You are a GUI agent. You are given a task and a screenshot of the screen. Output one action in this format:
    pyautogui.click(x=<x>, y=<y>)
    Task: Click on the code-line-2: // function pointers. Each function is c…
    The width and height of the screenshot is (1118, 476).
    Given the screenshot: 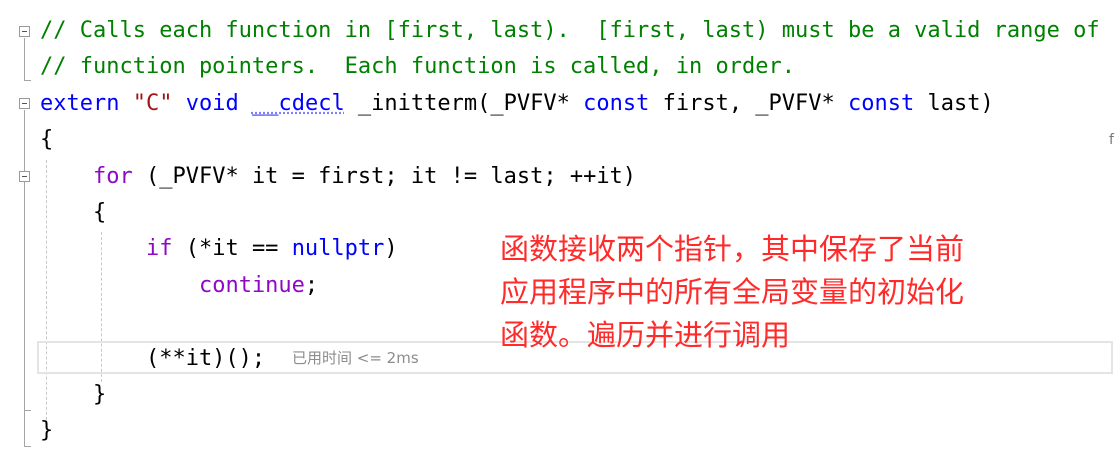 What is the action you would take?
    pyautogui.click(x=417, y=67)
    